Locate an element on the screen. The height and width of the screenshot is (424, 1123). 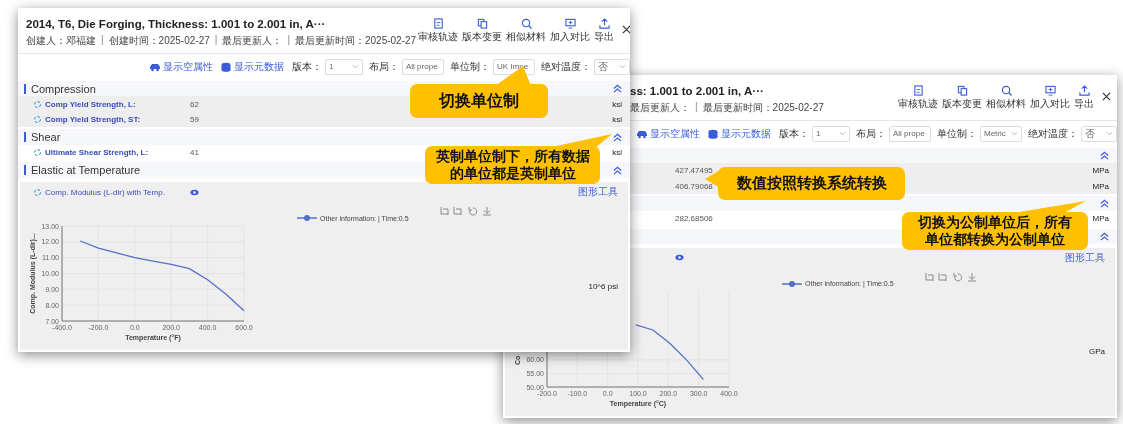
property-value: 62 is located at coordinates (194, 104).